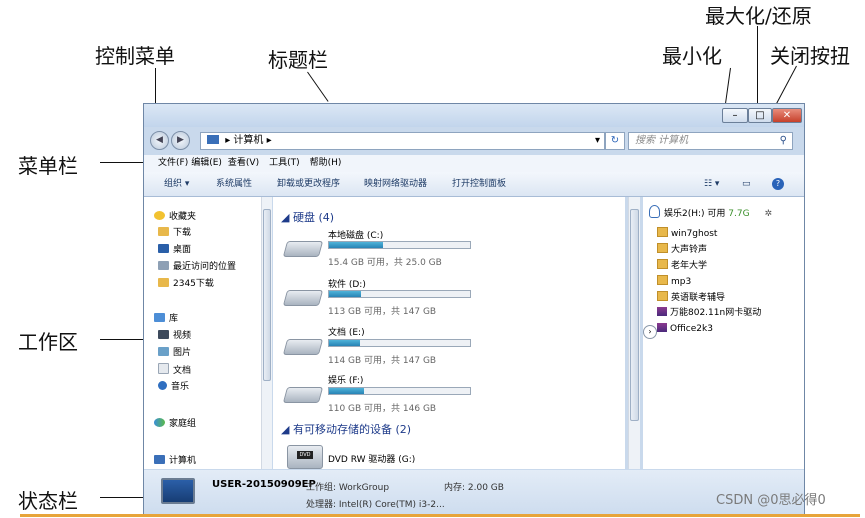  I want to click on menu-tools: 工具(T), so click(284, 163).